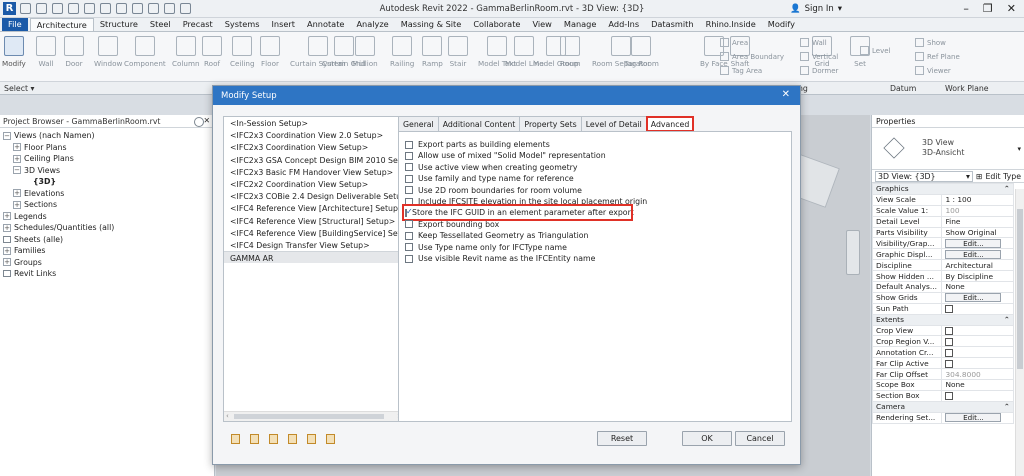 The height and width of the screenshot is (476, 1024). Describe the element at coordinates (15, 24) in the screenshot. I see `tab-file: File` at that location.